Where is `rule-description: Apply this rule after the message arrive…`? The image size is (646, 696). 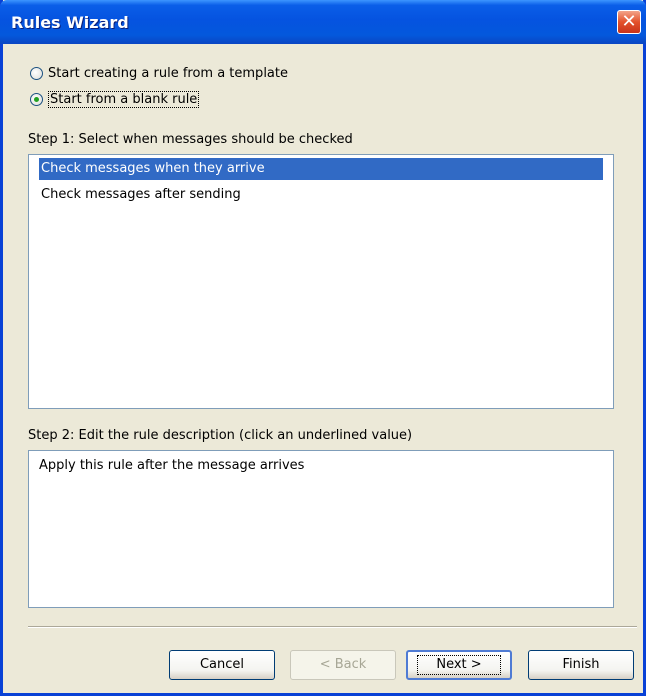
rule-description: Apply this rule after the message arrive… is located at coordinates (172, 465).